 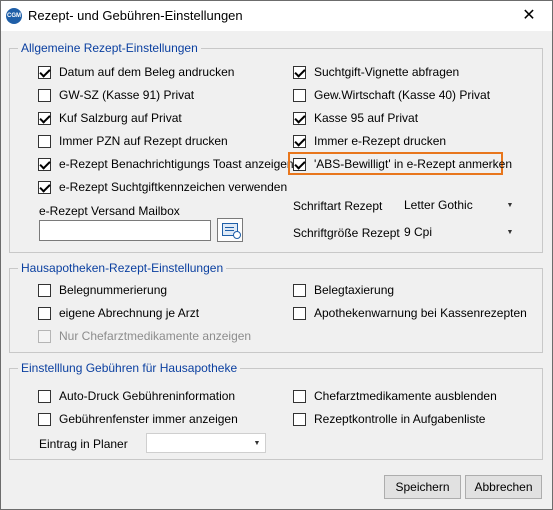 I want to click on font-size-label: Schriftgröße Rezept, so click(x=346, y=233).